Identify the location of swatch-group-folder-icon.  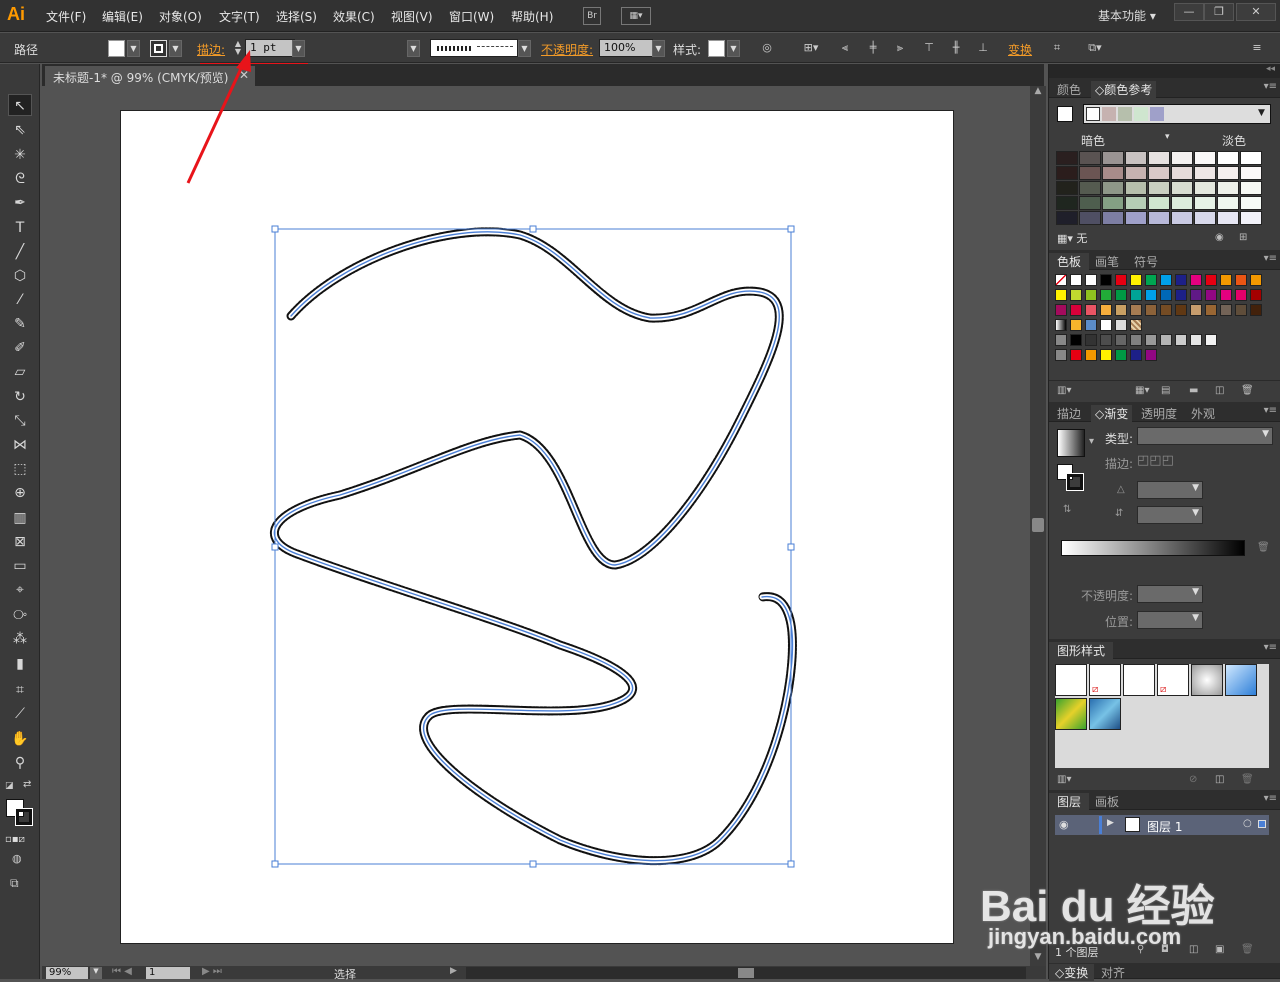
(1061, 355).